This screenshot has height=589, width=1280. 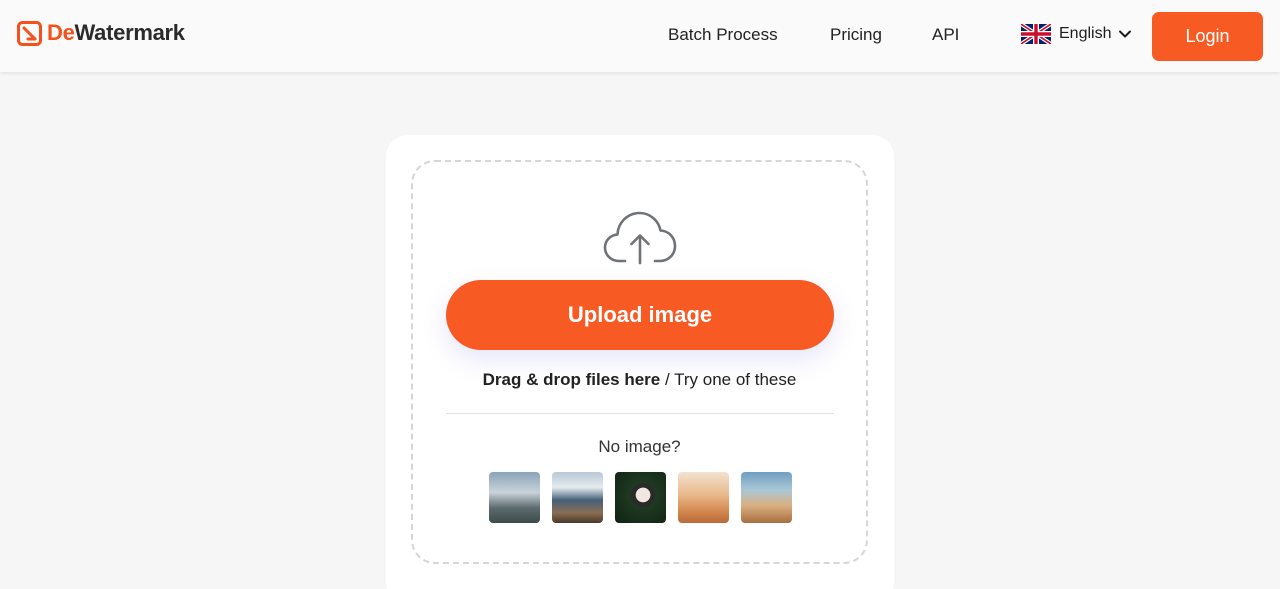 What do you see at coordinates (945, 35) in the screenshot?
I see `nav-api: API` at bounding box center [945, 35].